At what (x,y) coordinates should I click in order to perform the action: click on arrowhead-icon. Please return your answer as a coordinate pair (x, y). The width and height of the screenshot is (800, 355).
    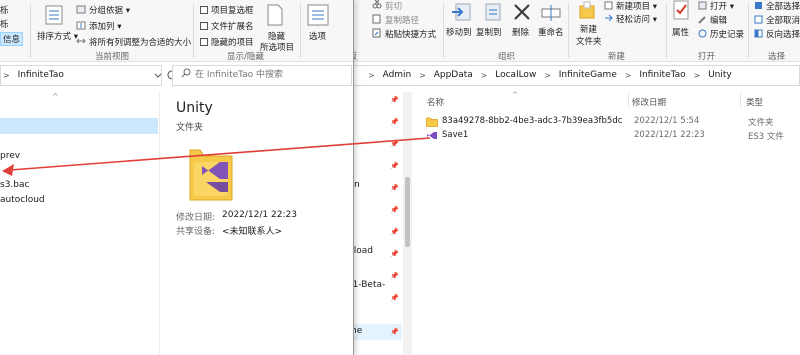
    Looking at the image, I should click on (8, 170).